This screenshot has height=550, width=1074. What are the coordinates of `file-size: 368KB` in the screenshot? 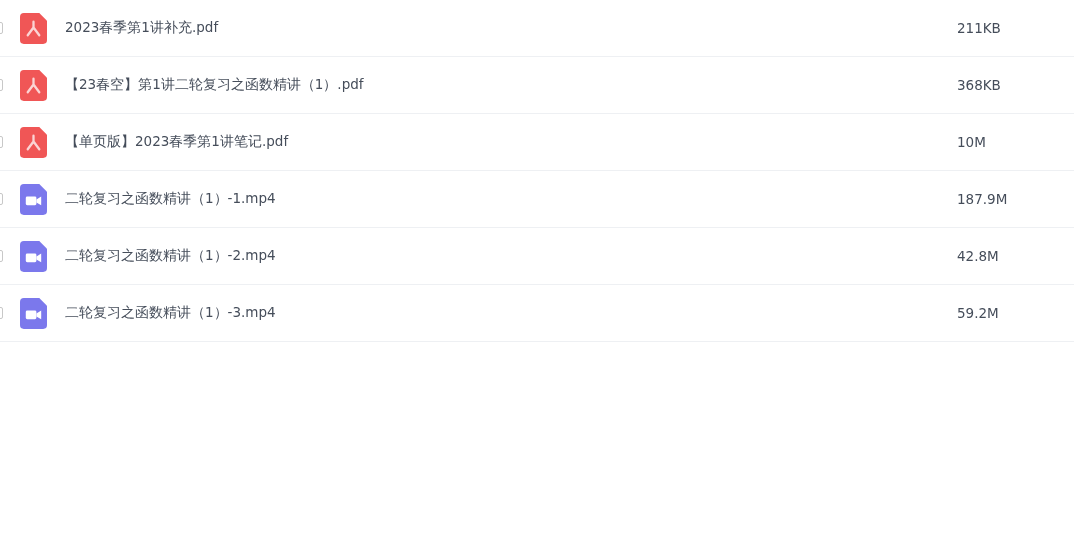 It's located at (979, 85).